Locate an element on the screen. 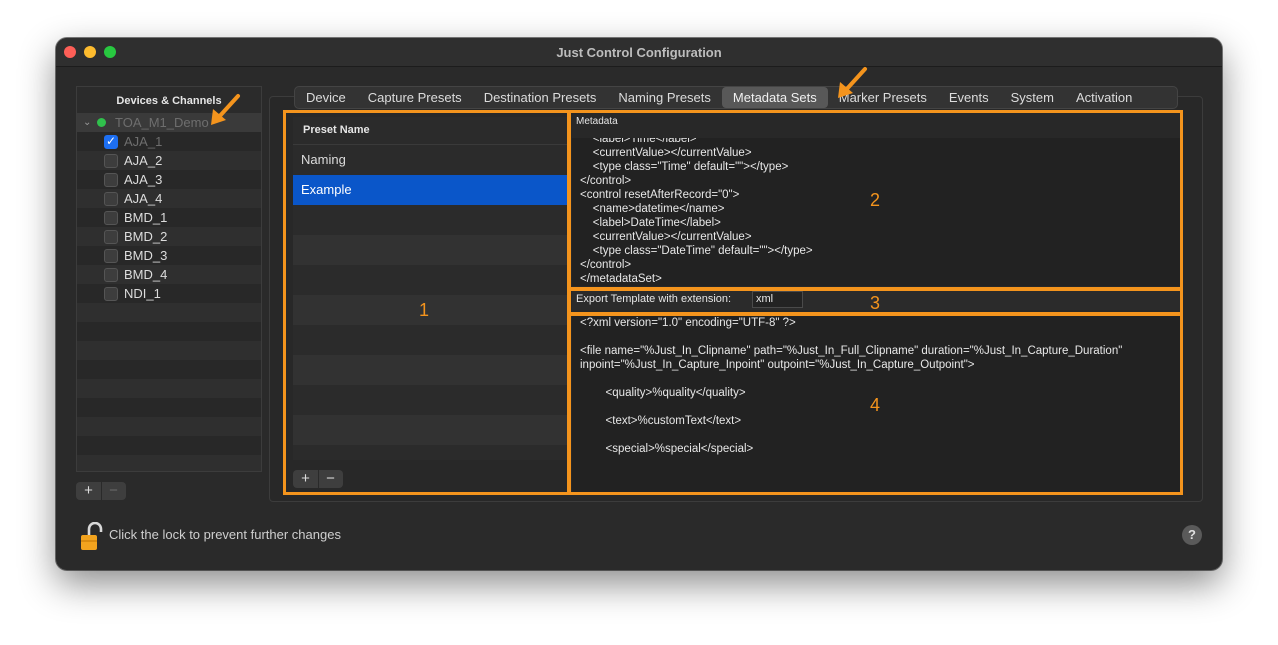  channel-label: BMD_1 is located at coordinates (146, 217).